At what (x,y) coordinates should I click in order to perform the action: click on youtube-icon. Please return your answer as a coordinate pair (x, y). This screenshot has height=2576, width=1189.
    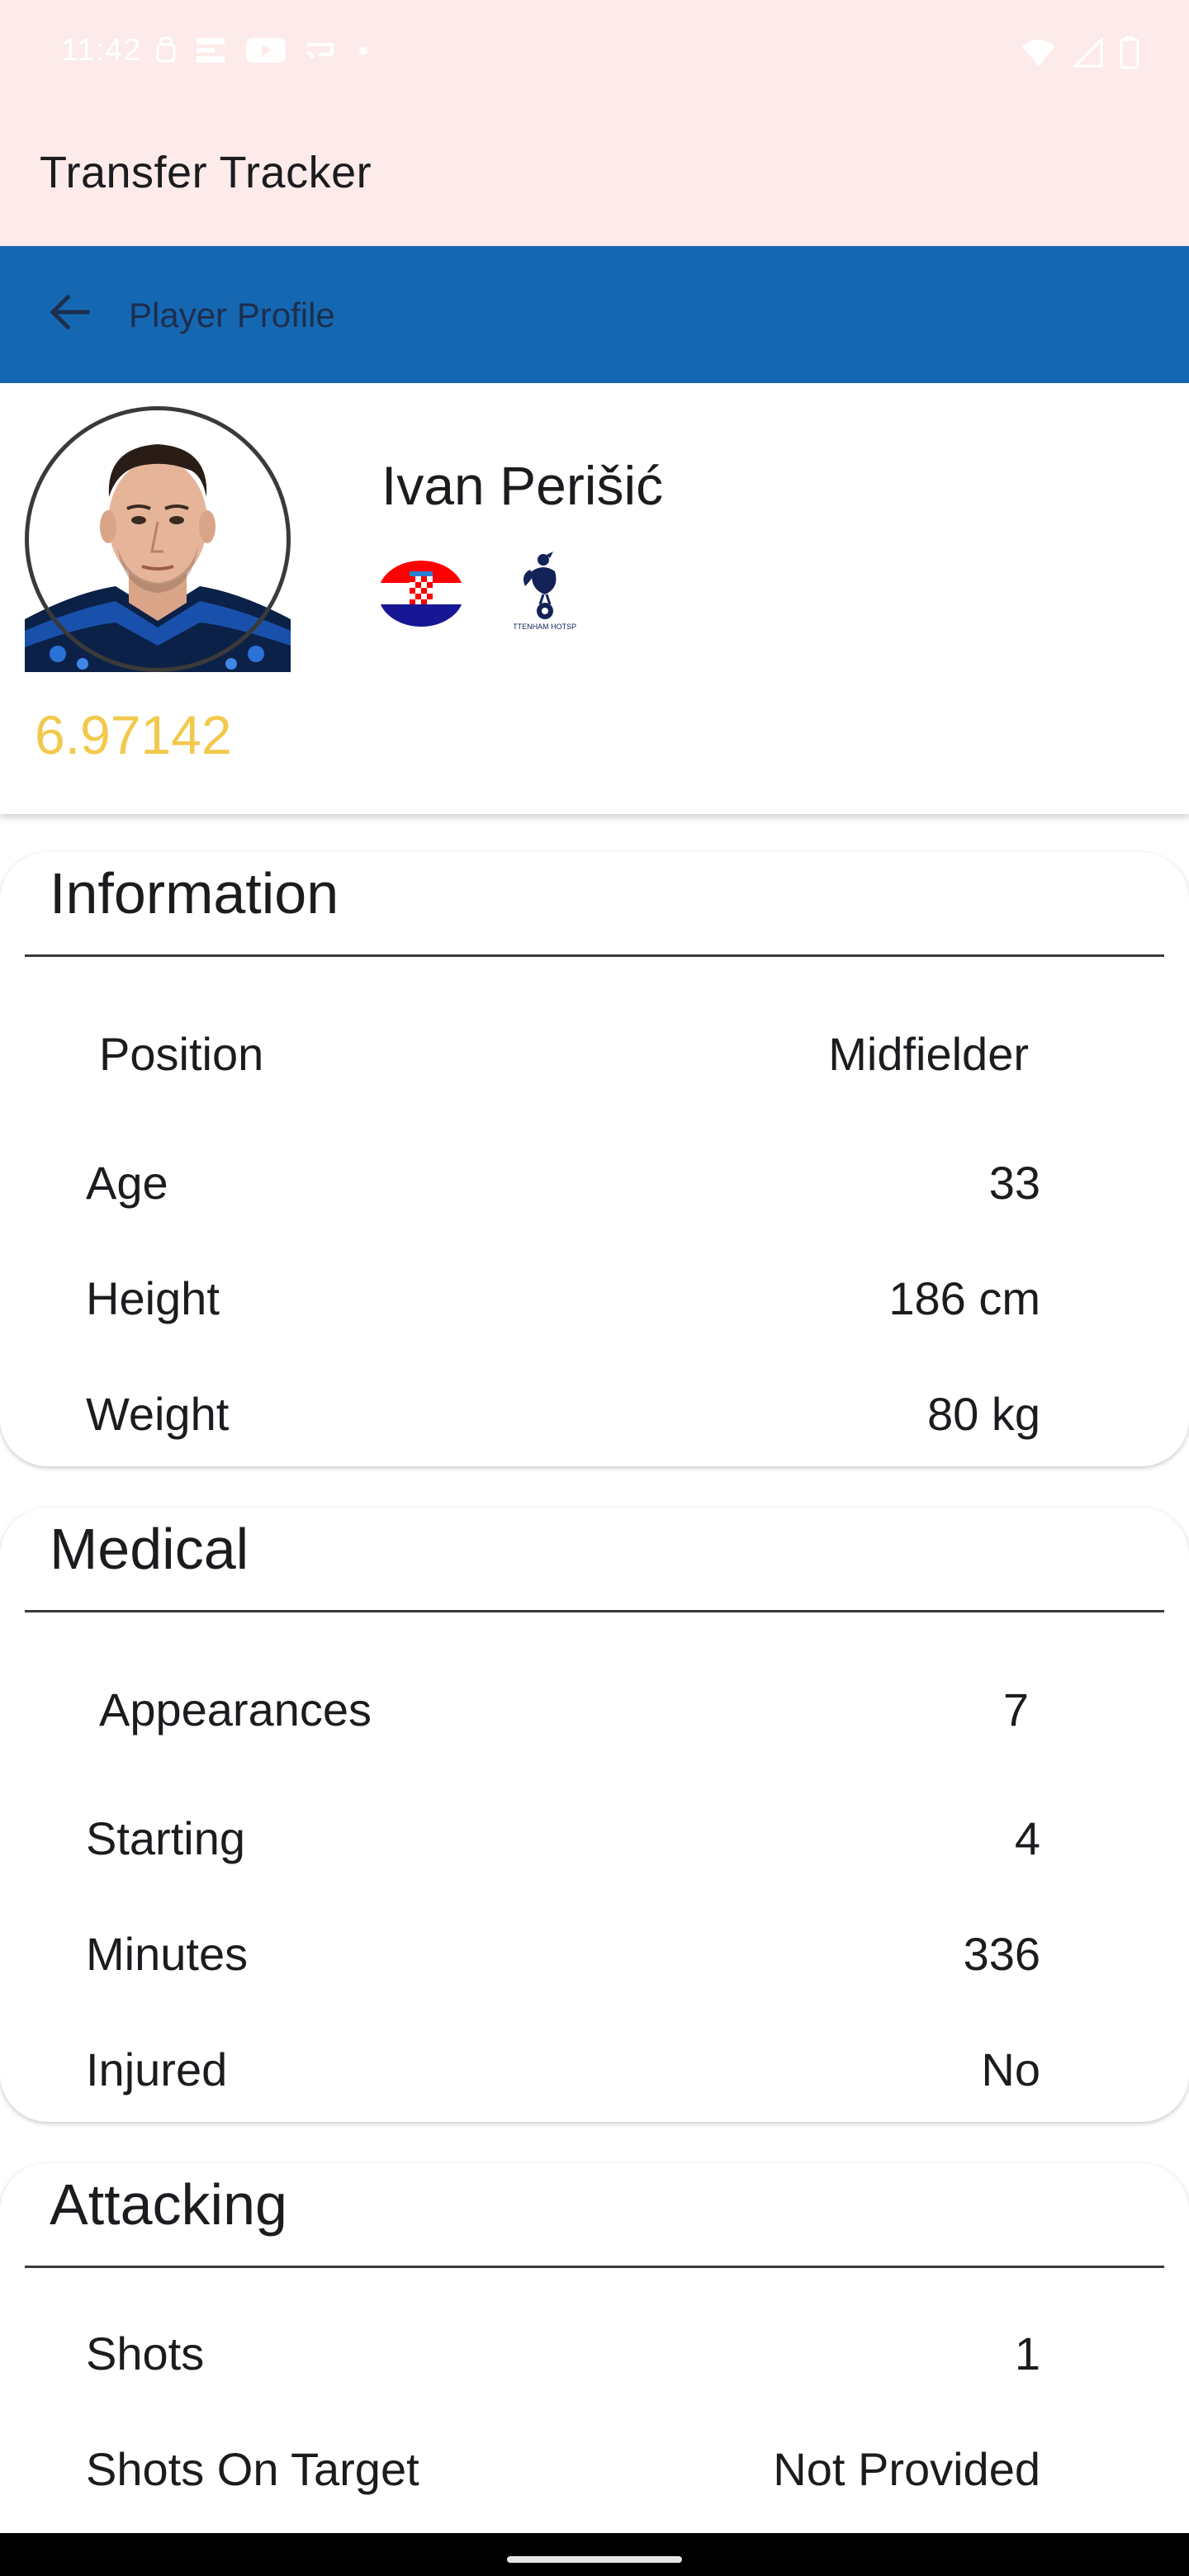
    Looking at the image, I should click on (266, 50).